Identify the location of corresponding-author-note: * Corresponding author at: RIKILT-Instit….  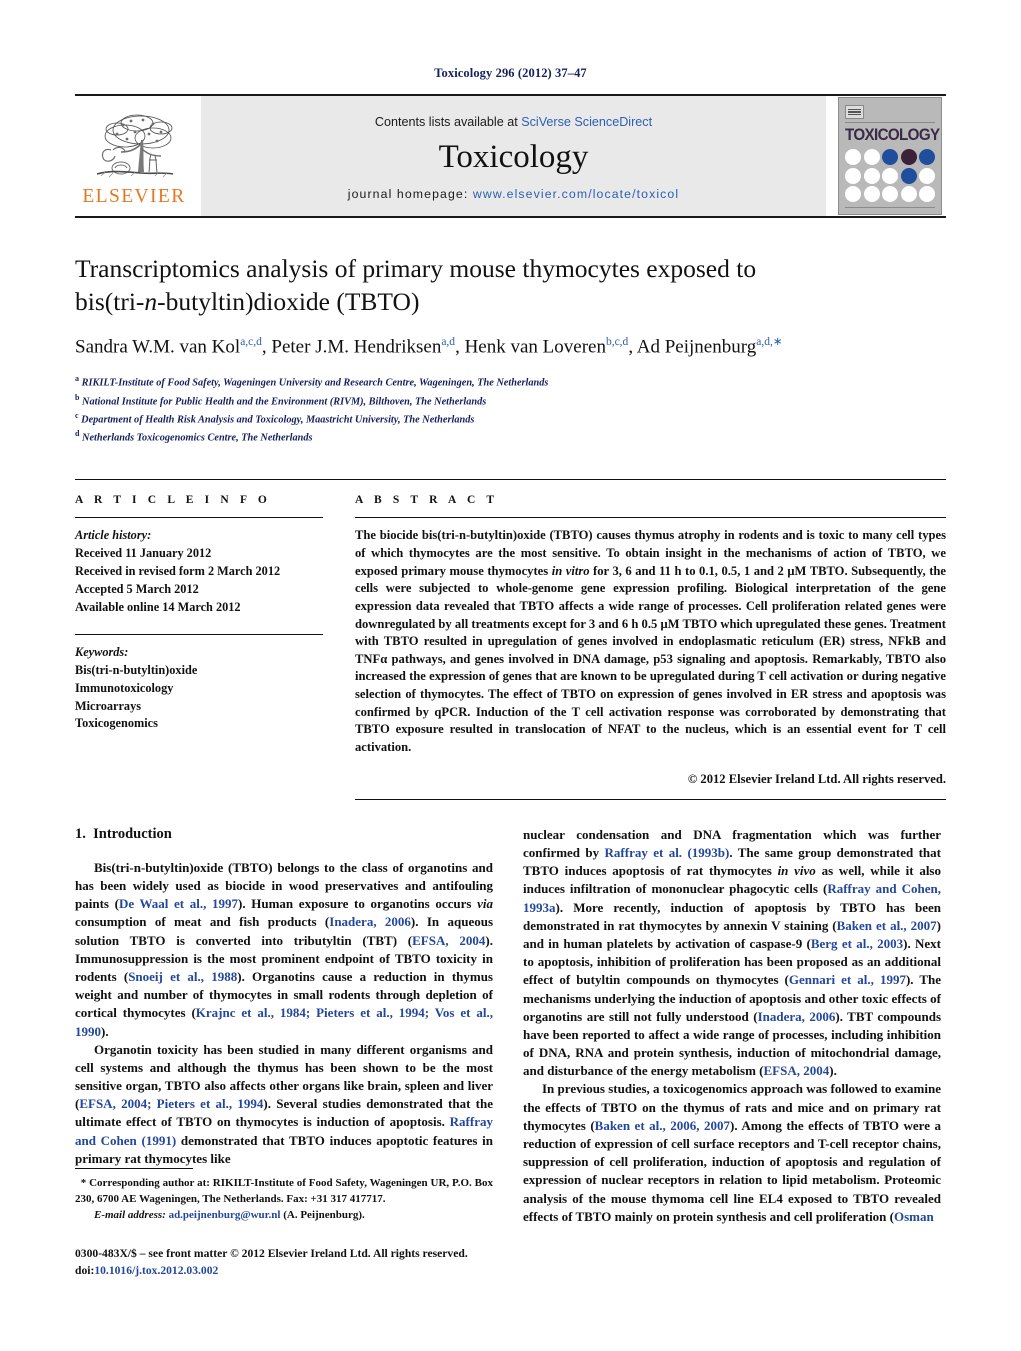
(284, 1191).